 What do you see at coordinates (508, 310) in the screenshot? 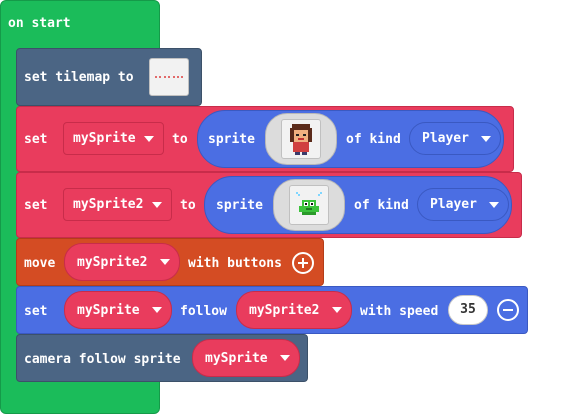
I see `minus-circle-icon` at bounding box center [508, 310].